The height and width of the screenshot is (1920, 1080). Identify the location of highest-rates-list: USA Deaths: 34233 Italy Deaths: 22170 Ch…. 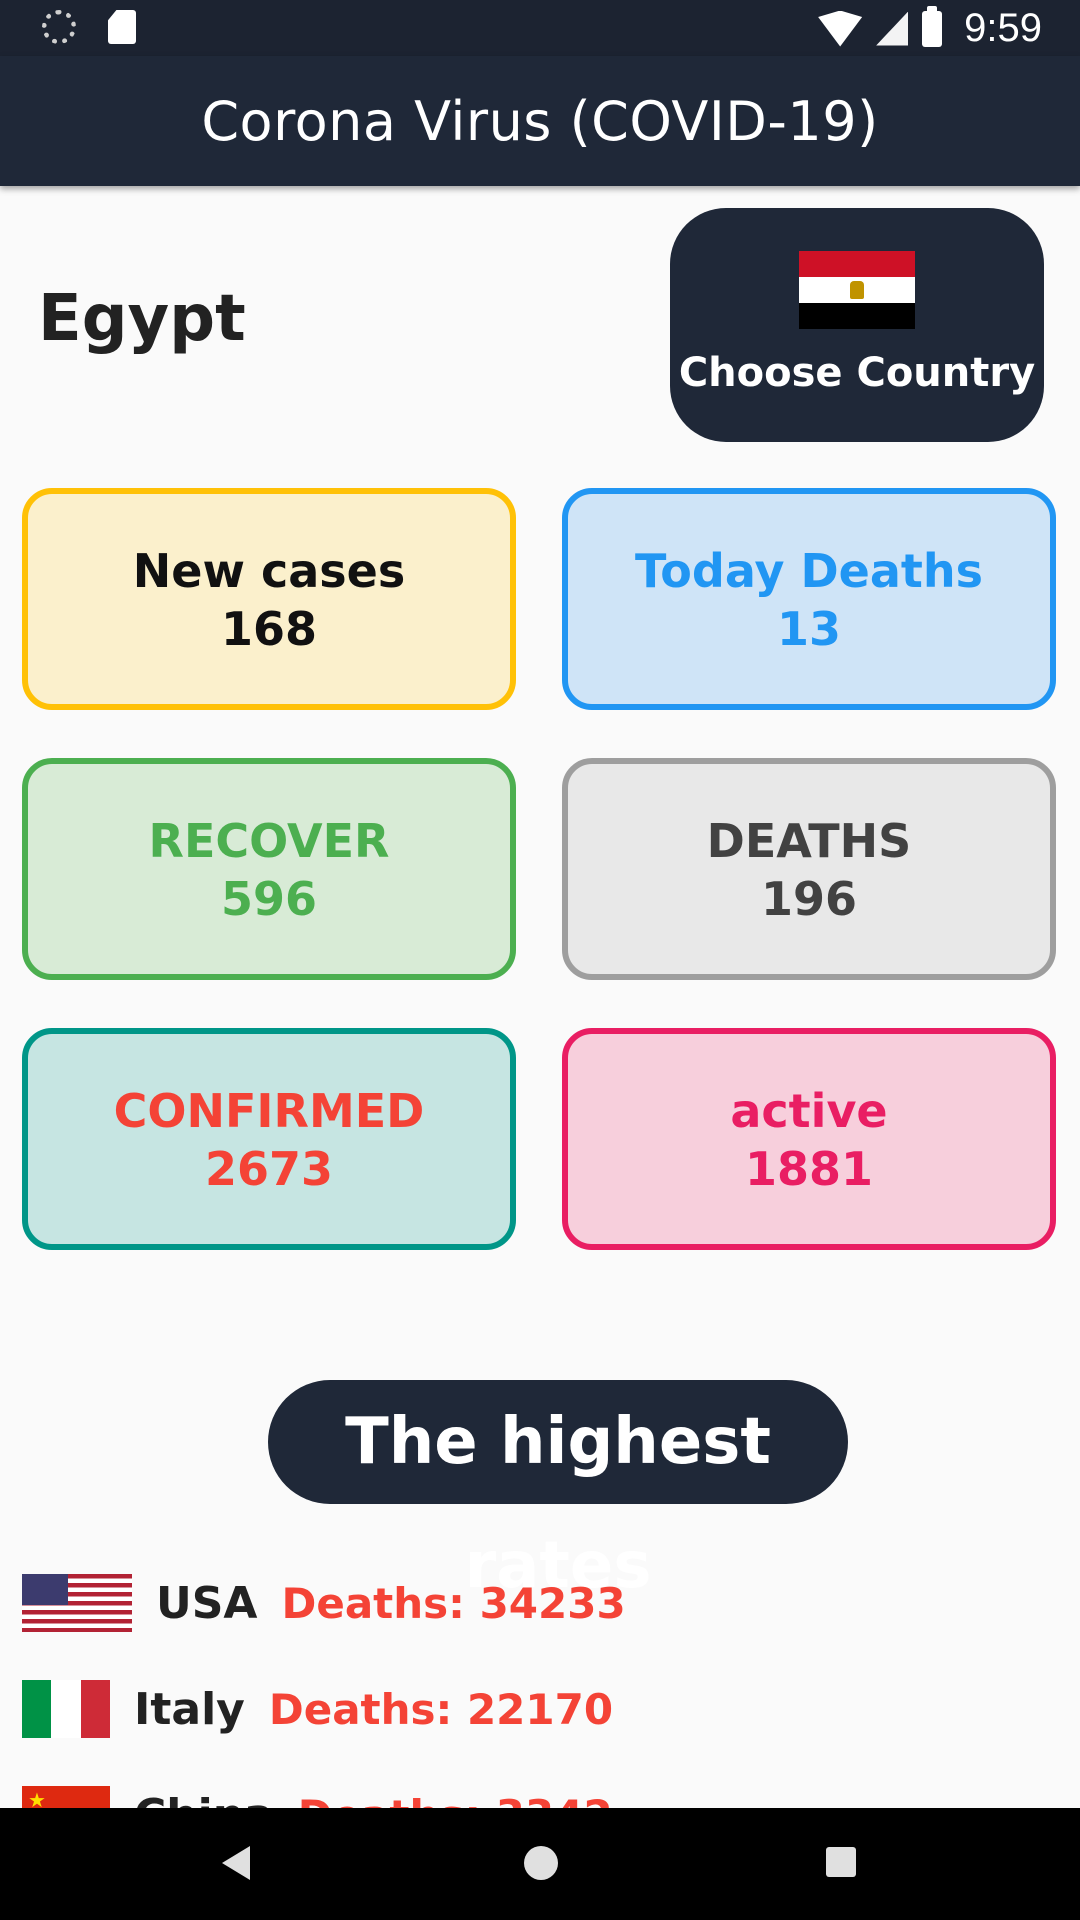
(540, 1684).